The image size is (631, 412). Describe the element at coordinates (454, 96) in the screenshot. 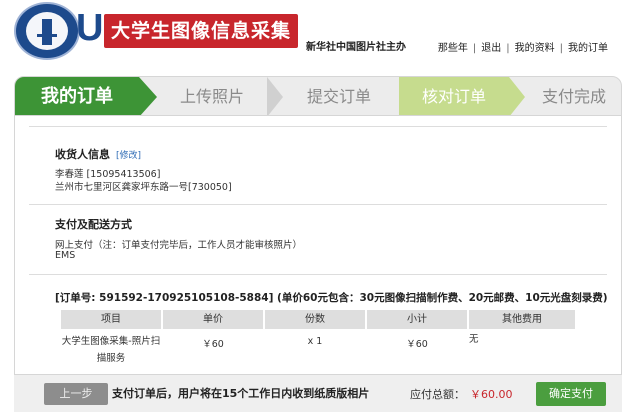

I see `step-verify-order: 核对订单` at that location.